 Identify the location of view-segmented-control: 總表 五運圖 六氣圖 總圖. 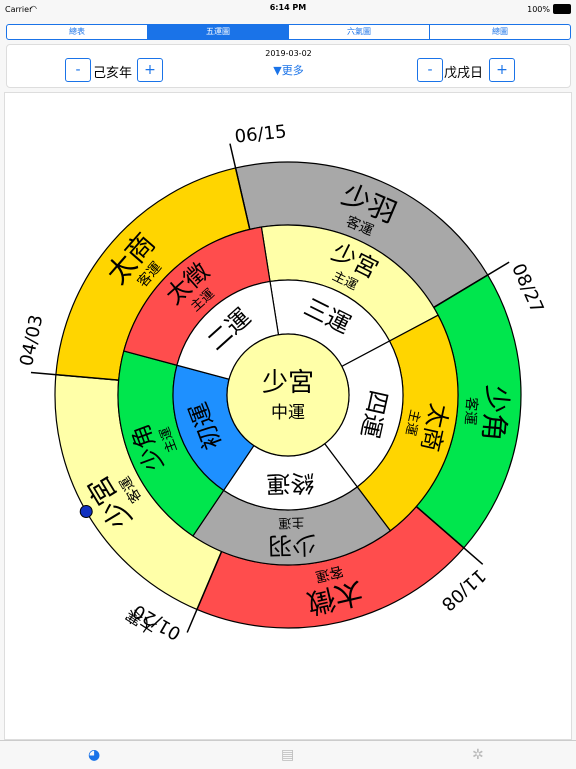
(288, 32).